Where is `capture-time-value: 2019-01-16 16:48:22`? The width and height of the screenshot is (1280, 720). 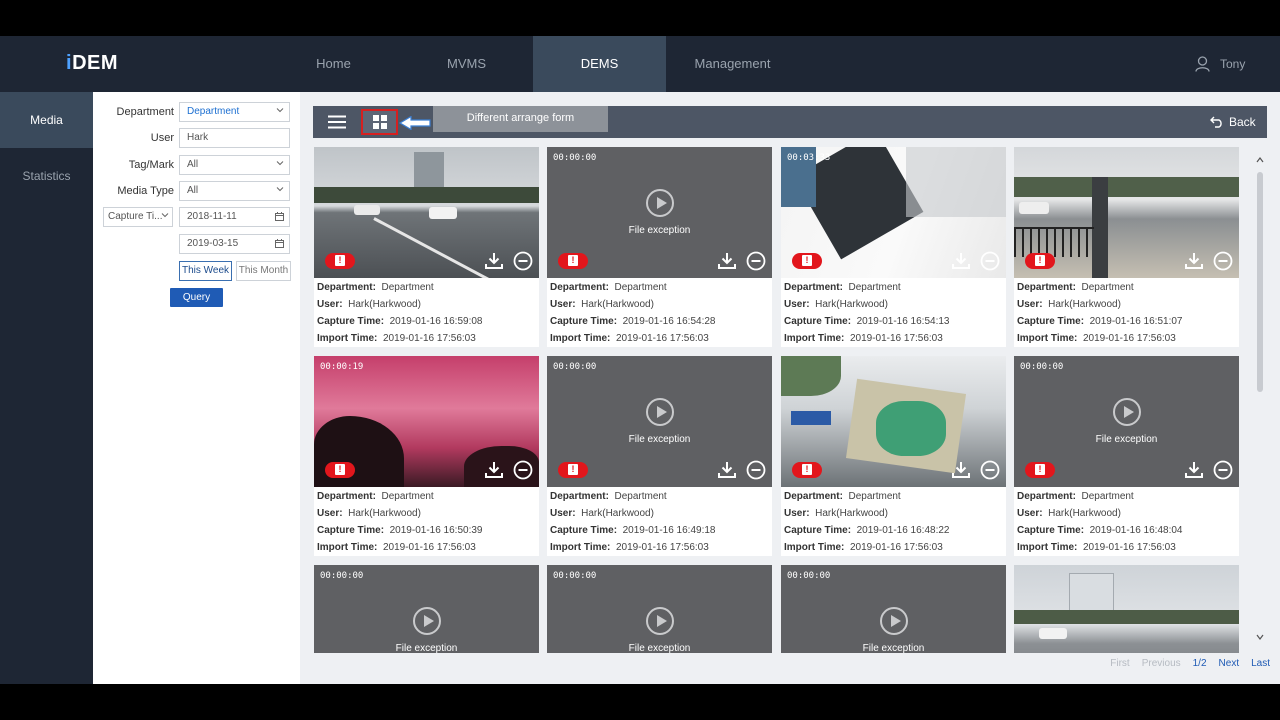
capture-time-value: 2019-01-16 16:48:22 is located at coordinates (903, 530).